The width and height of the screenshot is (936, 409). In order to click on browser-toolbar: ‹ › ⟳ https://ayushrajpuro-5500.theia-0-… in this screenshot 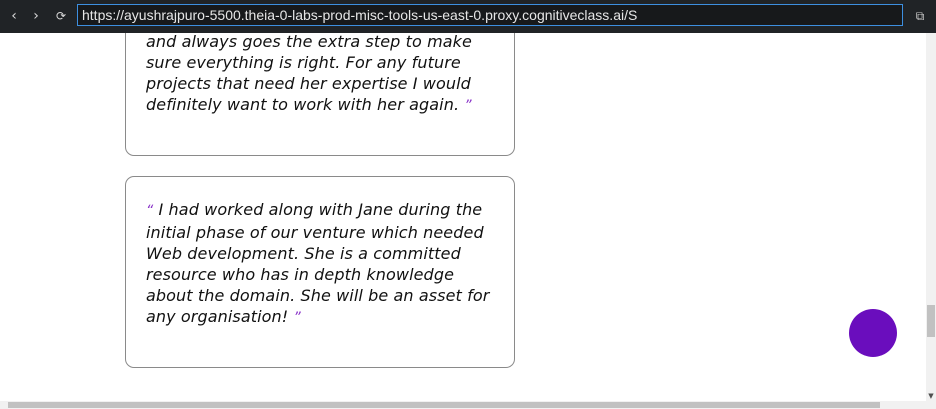, I will do `click(468, 16)`.